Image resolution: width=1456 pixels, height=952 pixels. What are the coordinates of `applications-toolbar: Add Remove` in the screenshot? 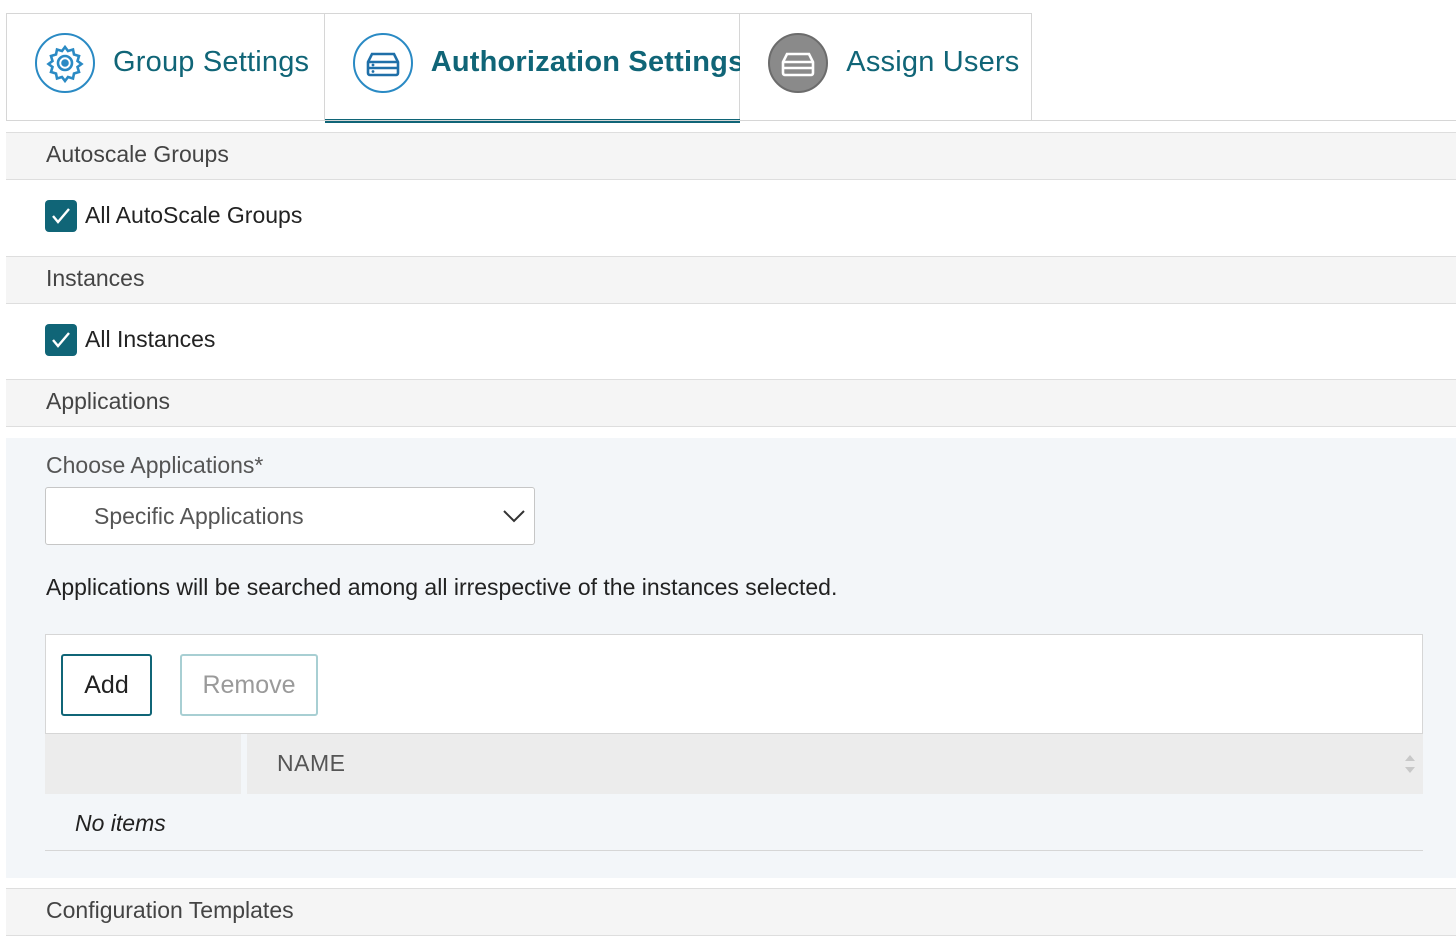 It's located at (734, 684).